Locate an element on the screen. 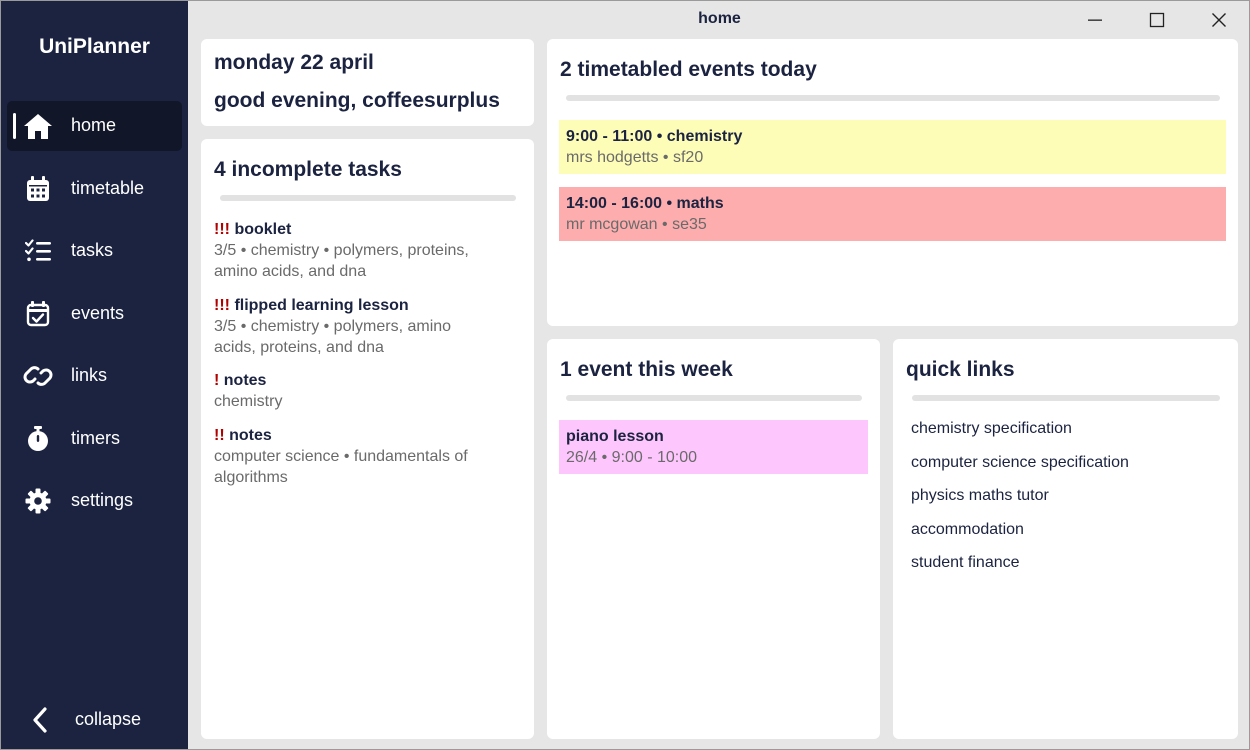 Image resolution: width=1250 pixels, height=750 pixels. checklist-icon is located at coordinates (38, 251).